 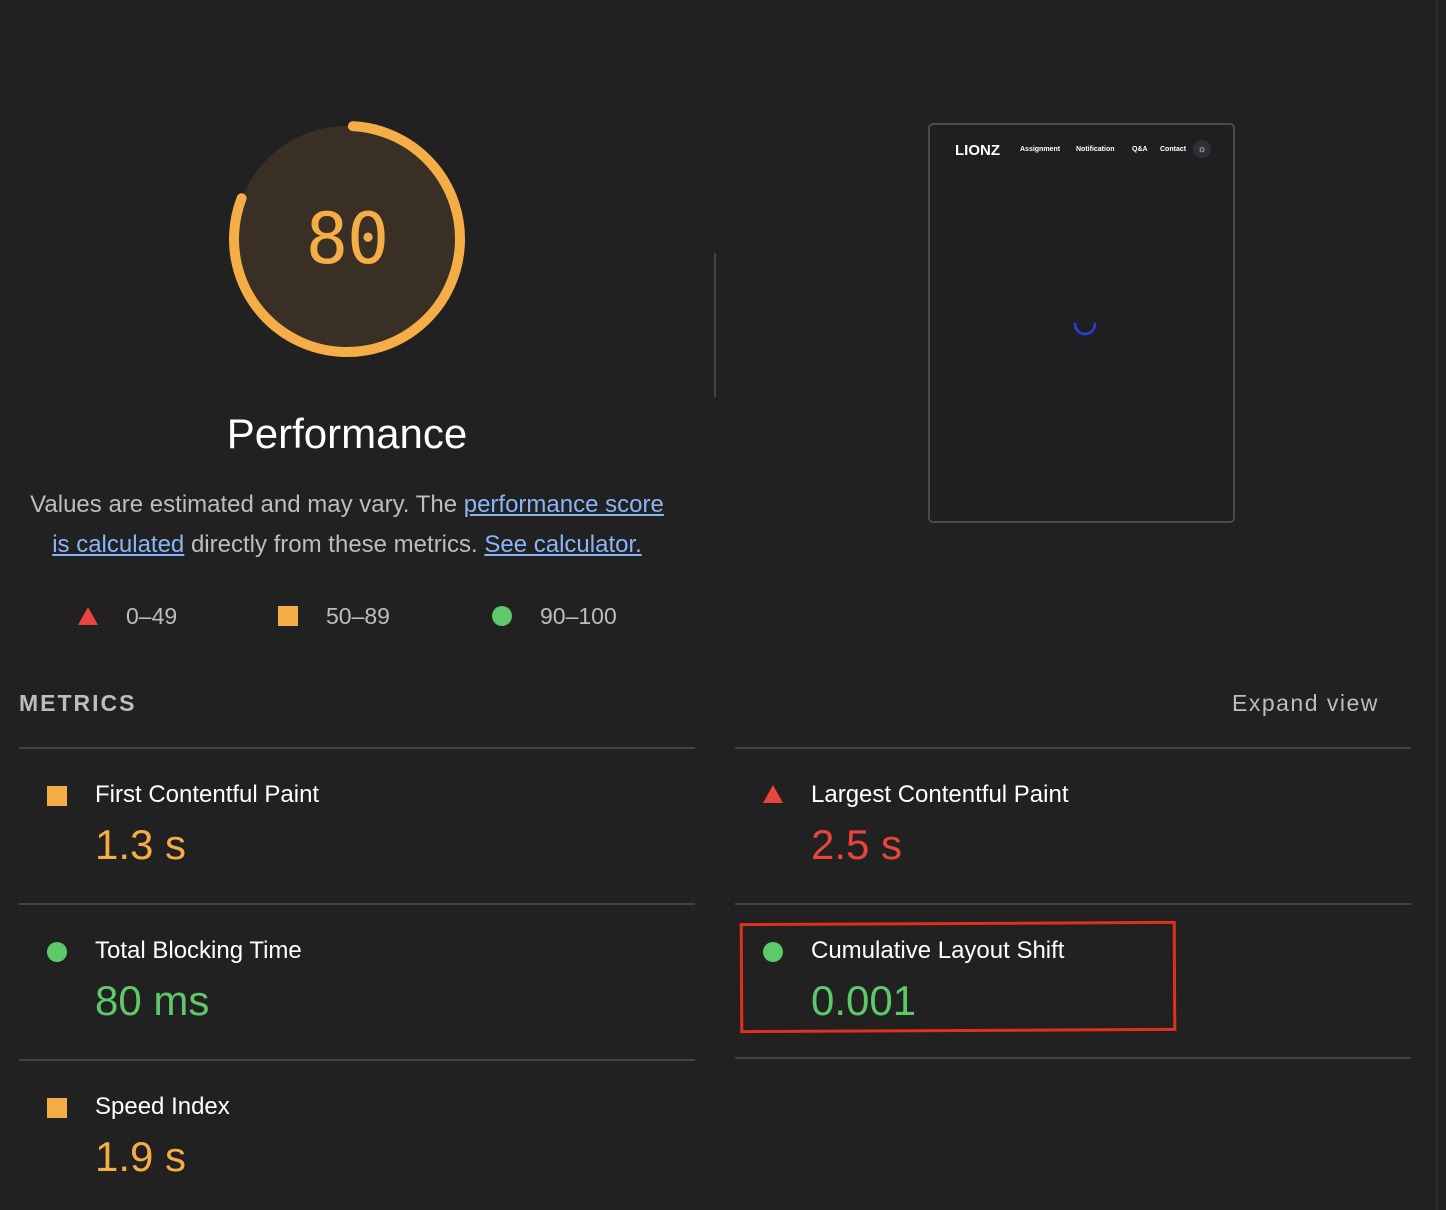 I want to click on metric-value: 1.3 s, so click(x=141, y=844).